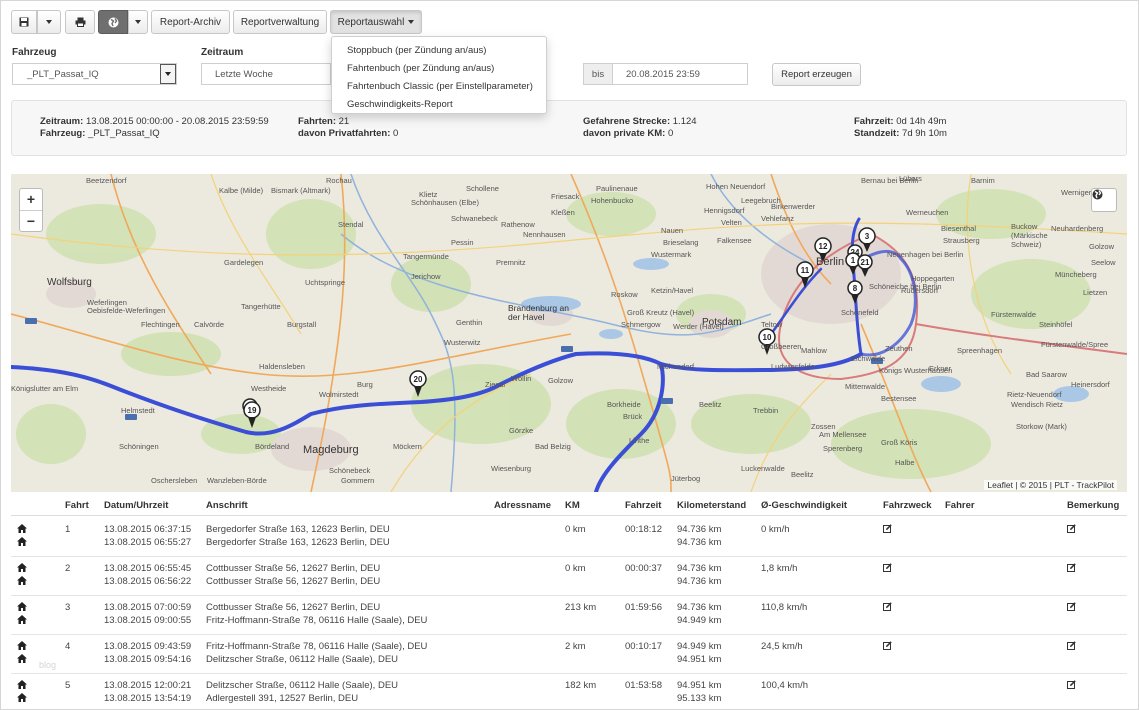 This screenshot has width=1139, height=710. Describe the element at coordinates (575, 568) in the screenshot. I see `trip-km: 0 km` at that location.